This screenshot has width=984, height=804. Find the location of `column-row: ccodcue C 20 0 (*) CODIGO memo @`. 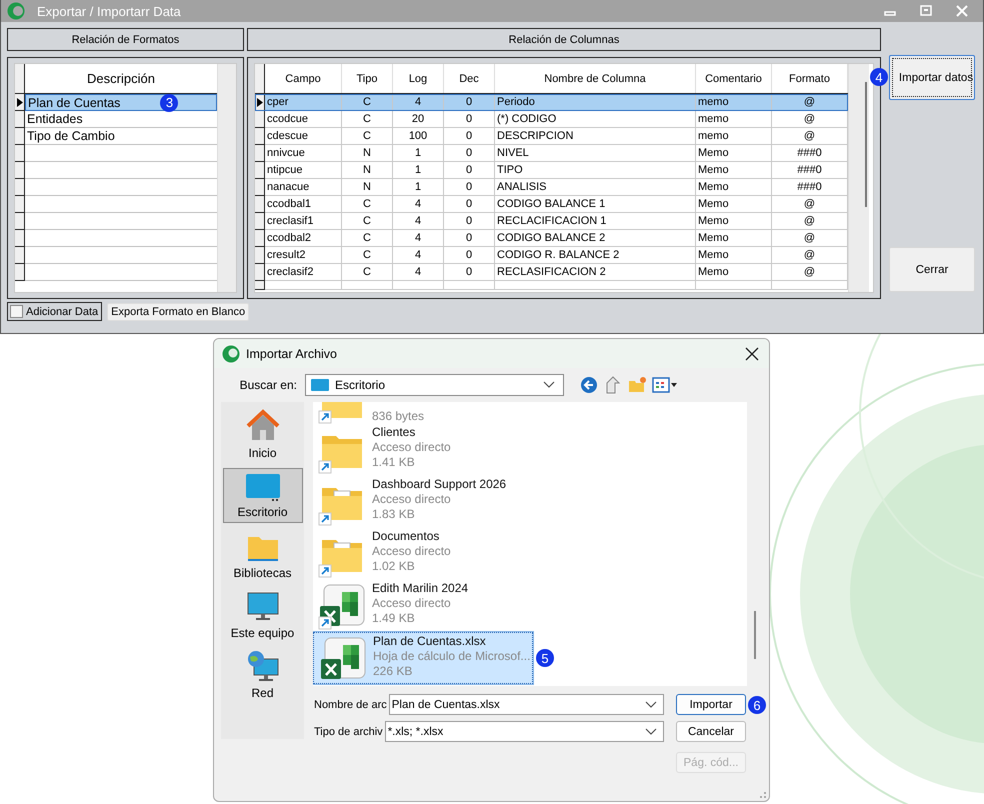

column-row: ccodcue C 20 0 (*) CODIGO memo @ is located at coordinates (551, 119).